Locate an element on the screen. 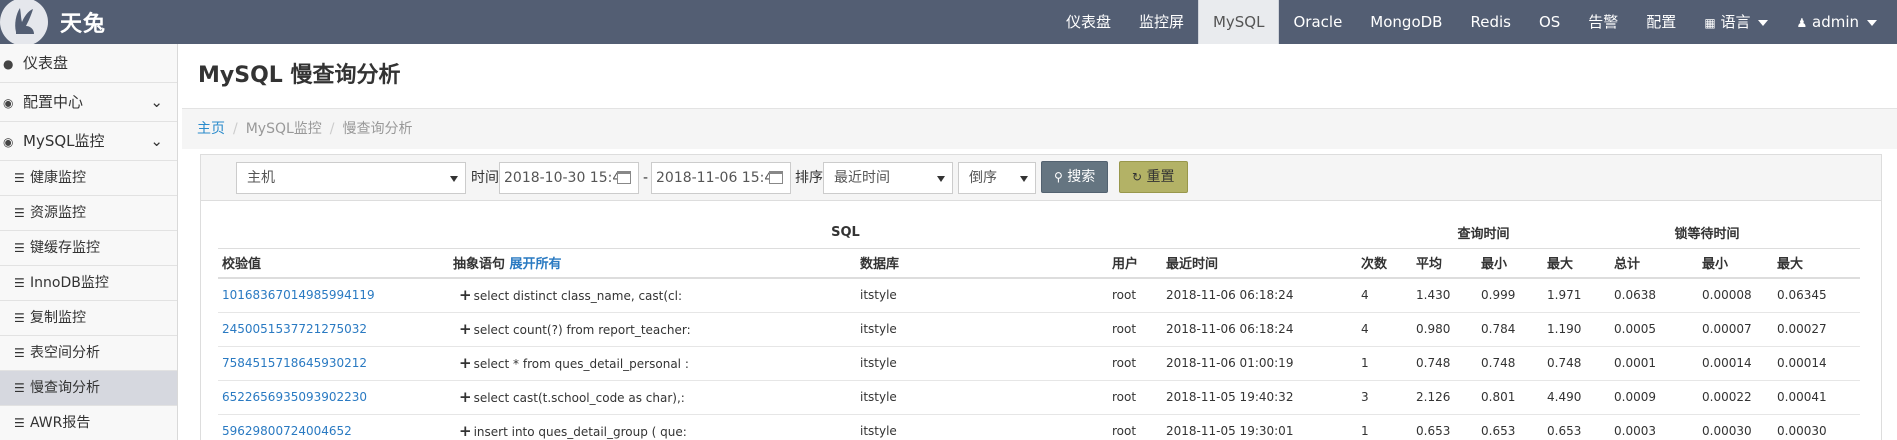  nav-os: OS is located at coordinates (1549, 22).